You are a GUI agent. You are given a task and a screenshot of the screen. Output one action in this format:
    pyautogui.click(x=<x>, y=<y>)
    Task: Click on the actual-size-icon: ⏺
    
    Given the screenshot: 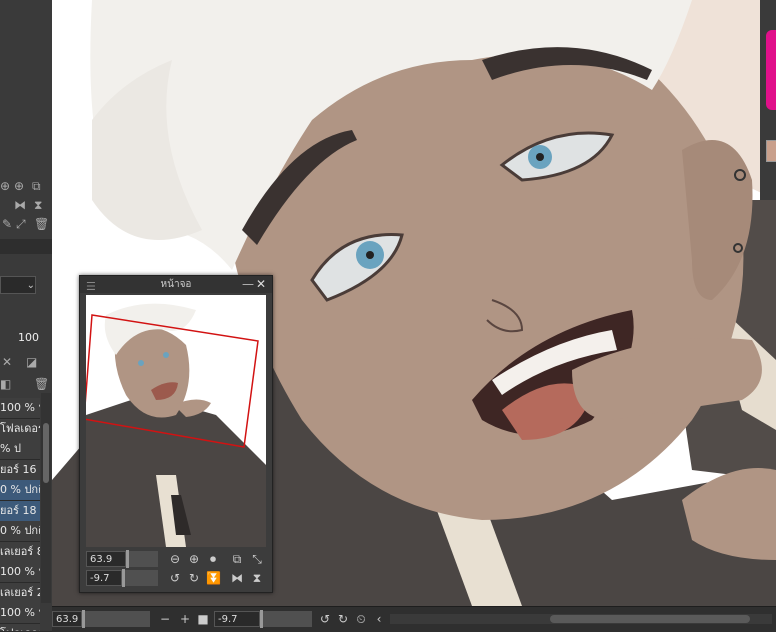 What is the action you would take?
    pyautogui.click(x=213, y=559)
    